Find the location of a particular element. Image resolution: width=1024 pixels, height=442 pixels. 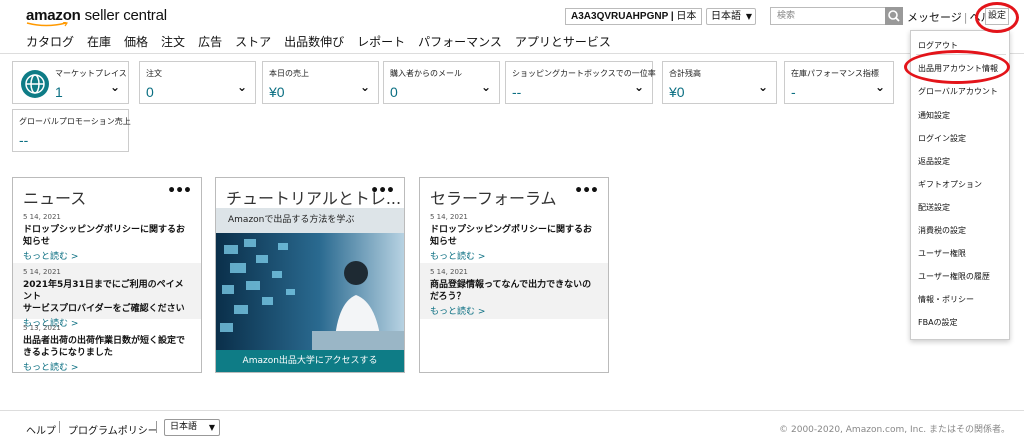

language-select: 日本語 ▼ is located at coordinates (731, 16).